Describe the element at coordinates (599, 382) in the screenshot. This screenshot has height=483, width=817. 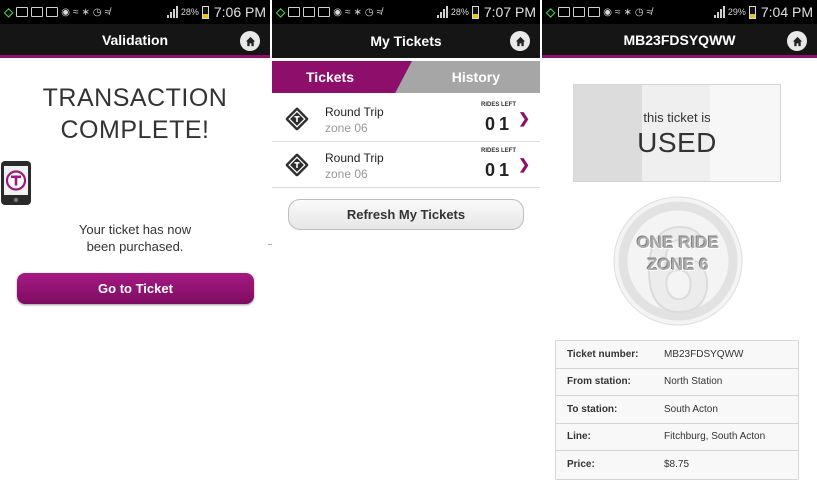
I see `row-label: From station:` at that location.